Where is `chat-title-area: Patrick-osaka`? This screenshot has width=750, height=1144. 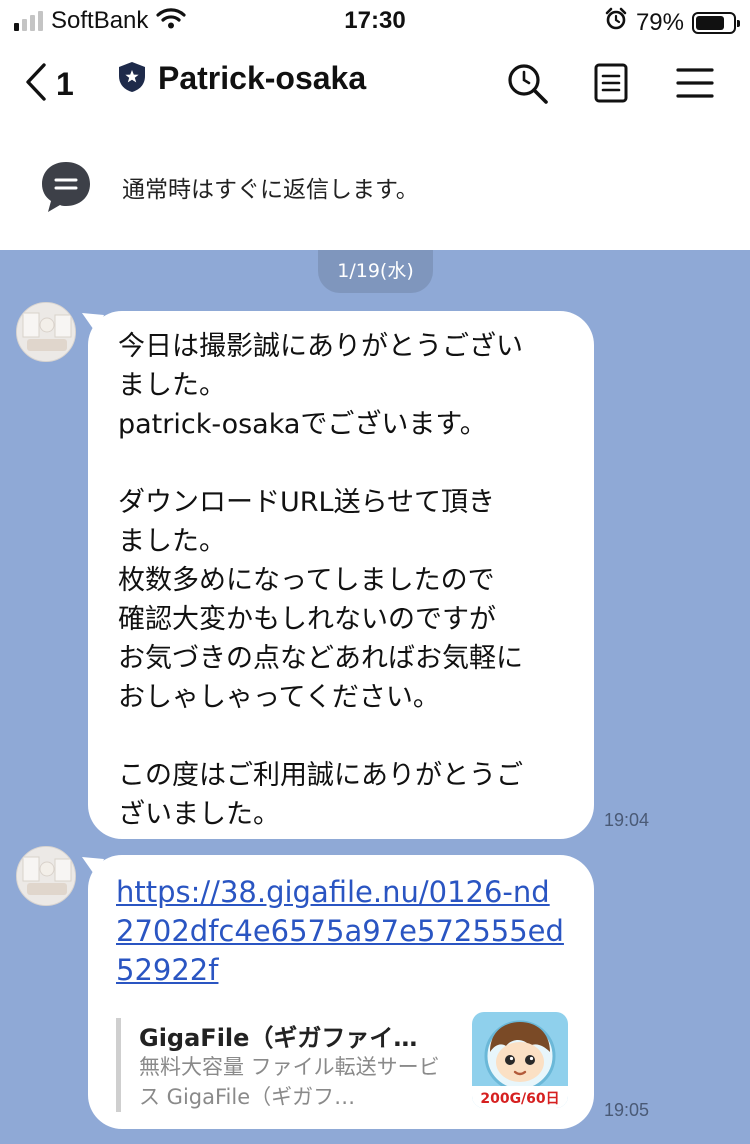 chat-title-area: Patrick-osaka is located at coordinates (242, 78).